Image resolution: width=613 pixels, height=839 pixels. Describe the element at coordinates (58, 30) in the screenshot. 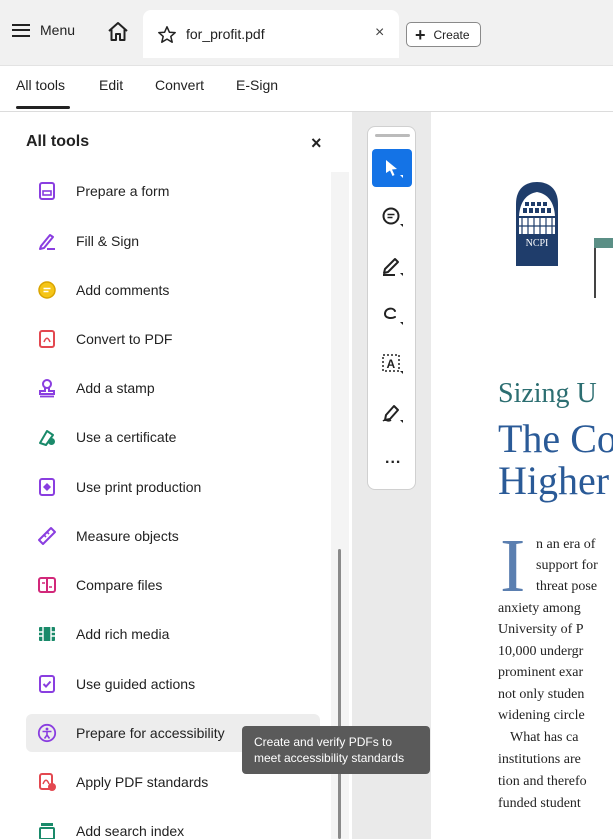

I see `menu-label: Menu` at that location.